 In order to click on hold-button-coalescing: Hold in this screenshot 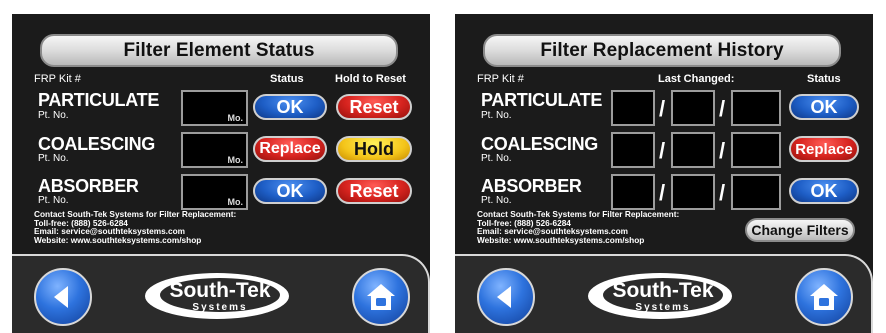, I will do `click(374, 149)`.